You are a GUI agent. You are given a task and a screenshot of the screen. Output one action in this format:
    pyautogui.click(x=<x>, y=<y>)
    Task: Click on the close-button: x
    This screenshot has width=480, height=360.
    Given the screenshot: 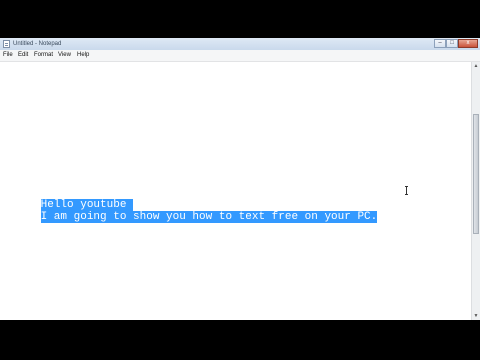 What is the action you would take?
    pyautogui.click(x=468, y=43)
    